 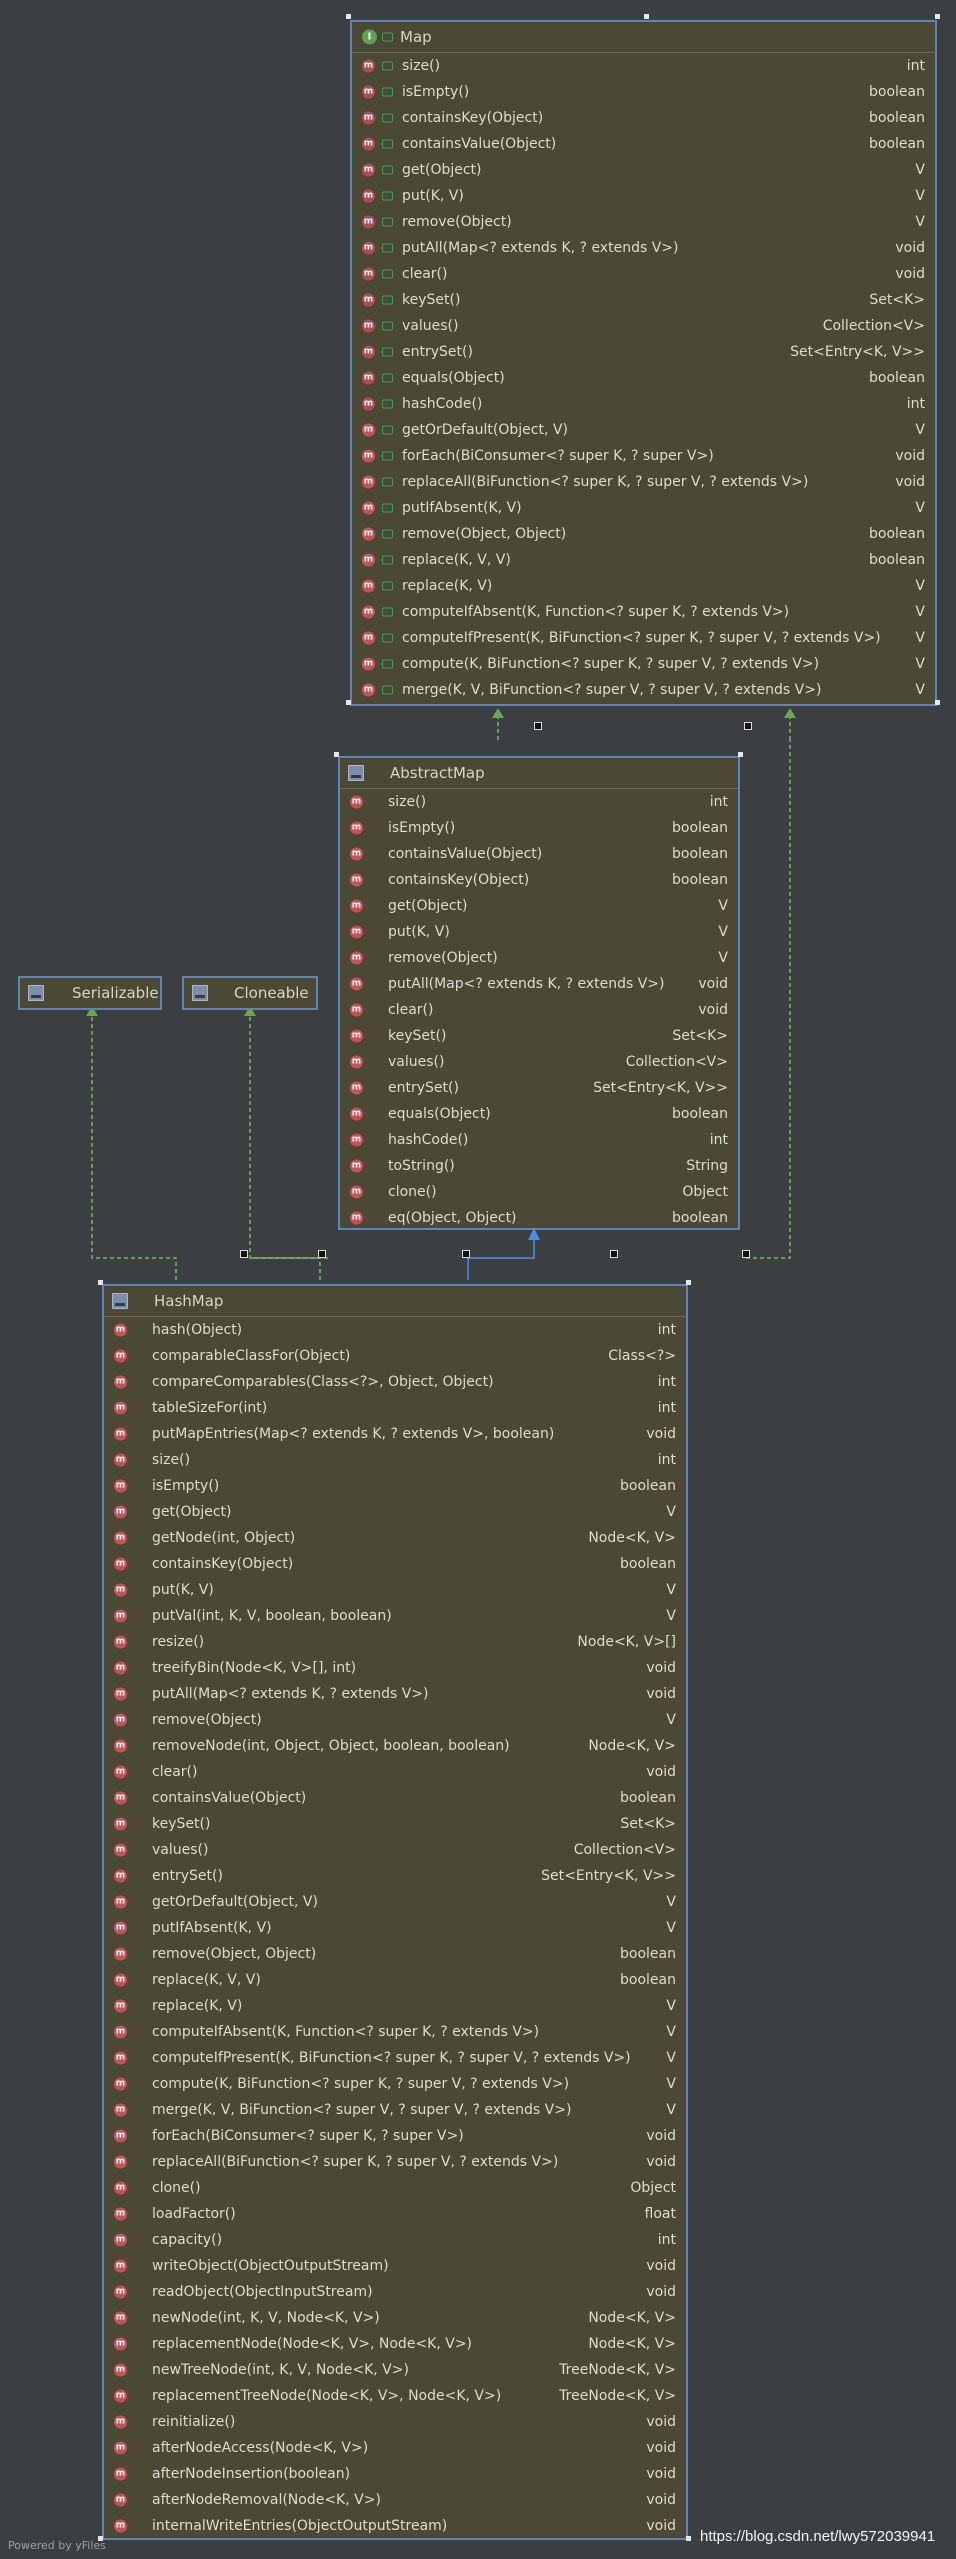 What do you see at coordinates (395, 1642) in the screenshot?
I see `method-row: m resize() Node<K, V>[]` at bounding box center [395, 1642].